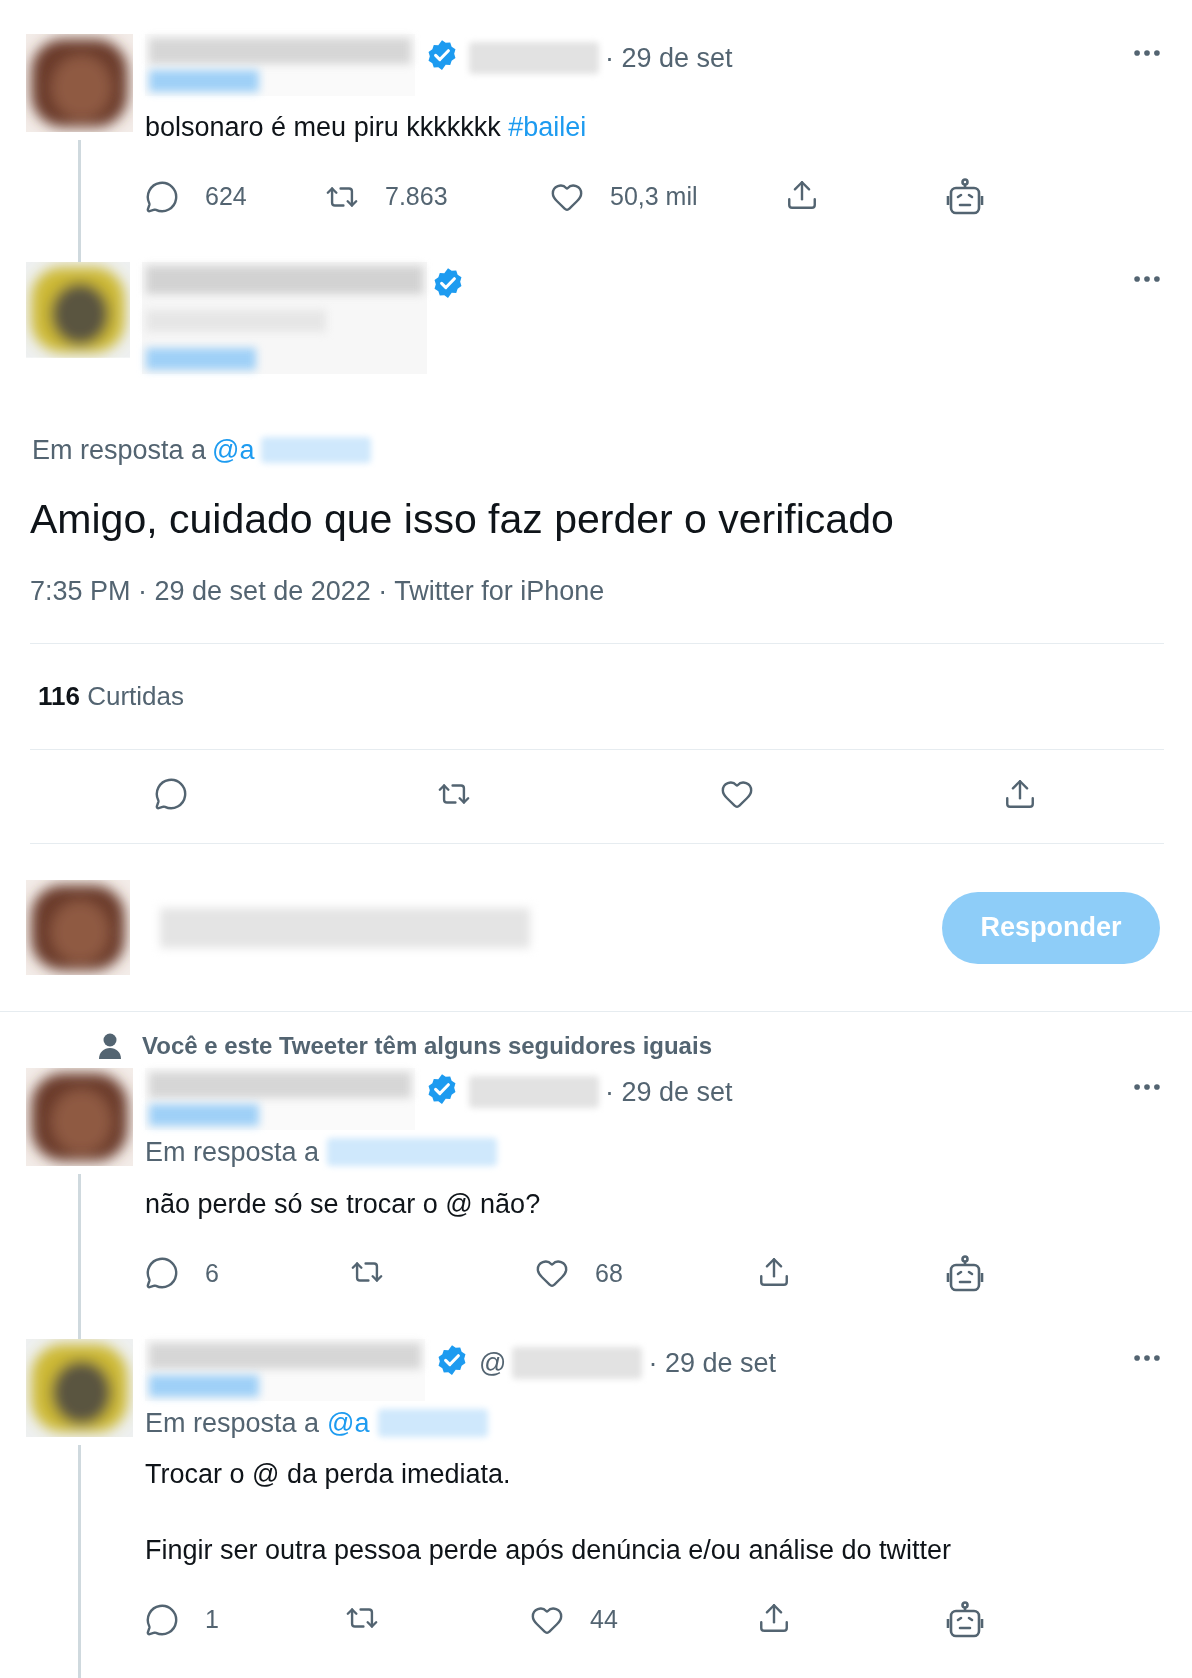  Describe the element at coordinates (654, 196) in the screenshot. I see `action-count: 50,3 mil` at that location.